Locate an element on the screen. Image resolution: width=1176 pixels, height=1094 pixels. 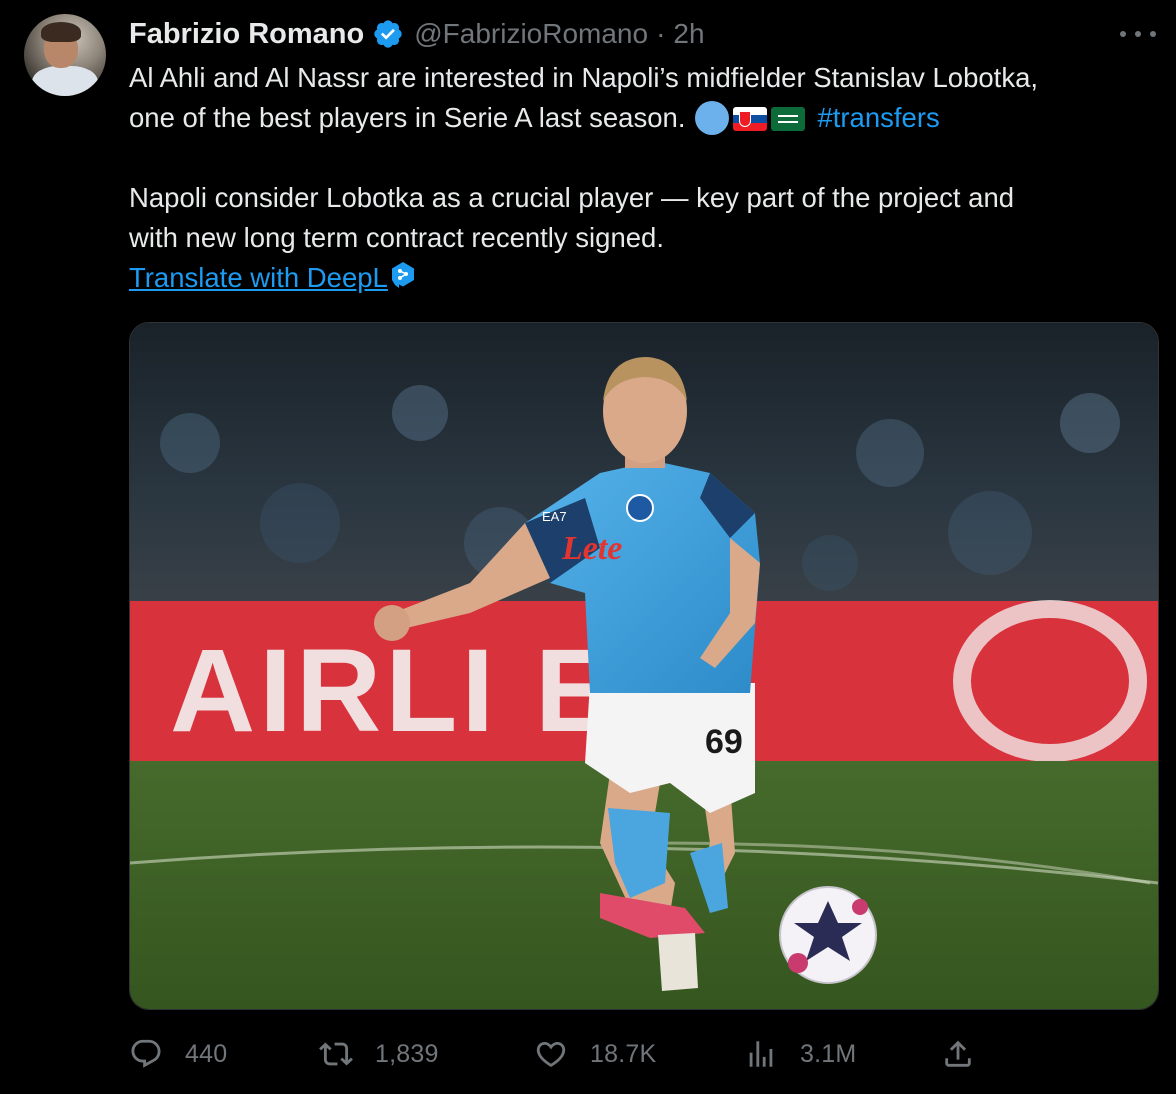
retweet-button: 1,839 is located at coordinates (379, 1054).